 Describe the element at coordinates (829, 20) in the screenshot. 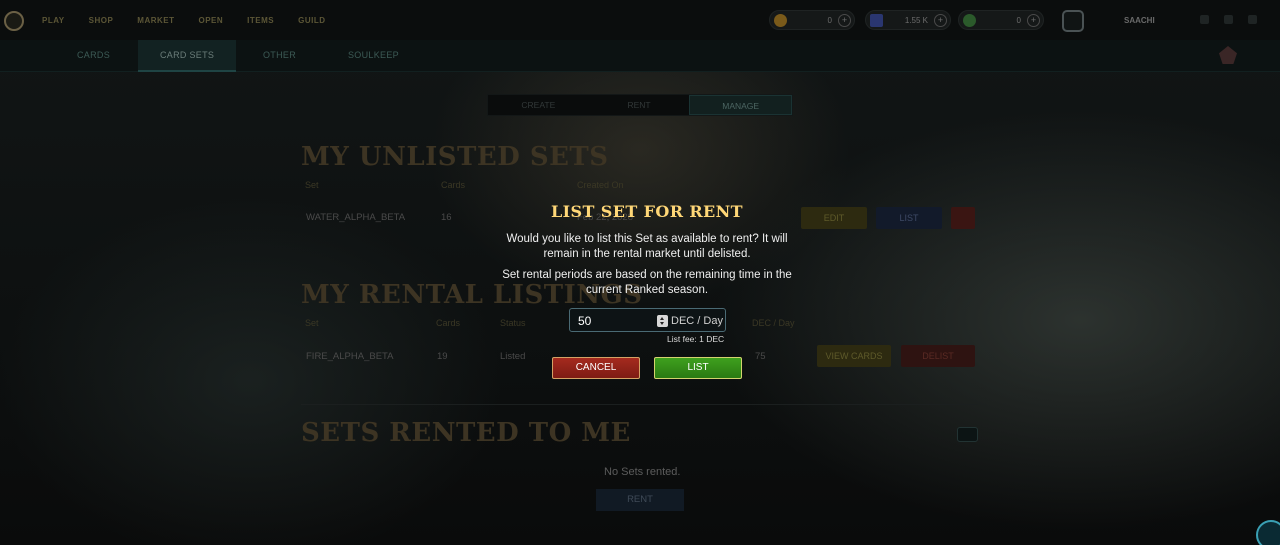

I see `coin-value: 0` at that location.